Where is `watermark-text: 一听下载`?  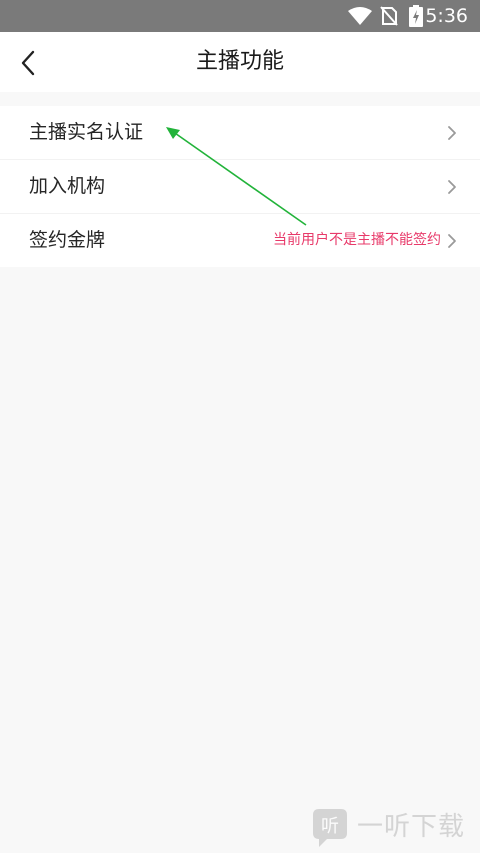
watermark-text: 一听下载 is located at coordinates (411, 827).